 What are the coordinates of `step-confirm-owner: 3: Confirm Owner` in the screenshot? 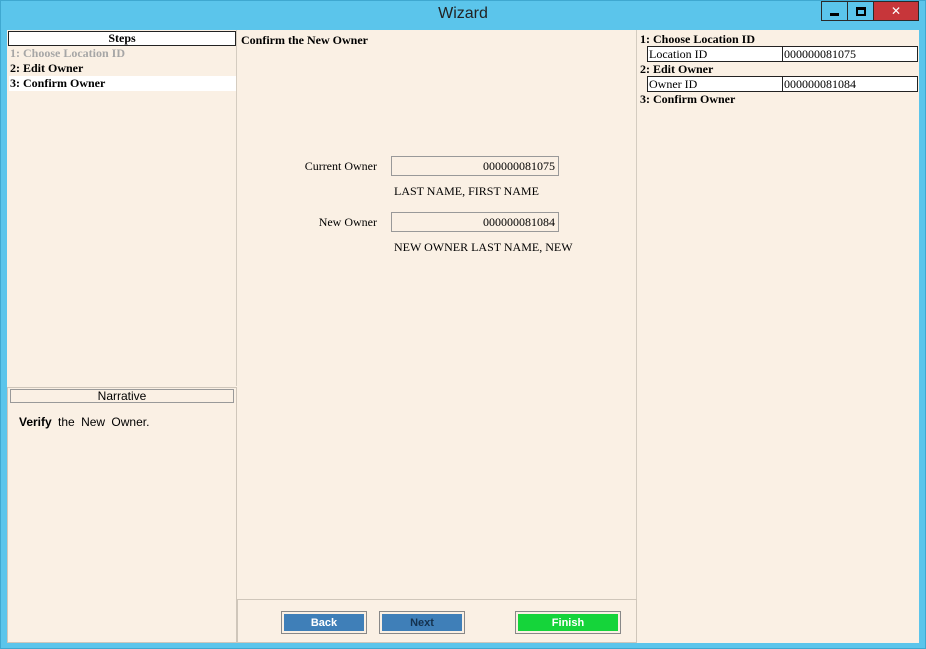 It's located at (122, 83).